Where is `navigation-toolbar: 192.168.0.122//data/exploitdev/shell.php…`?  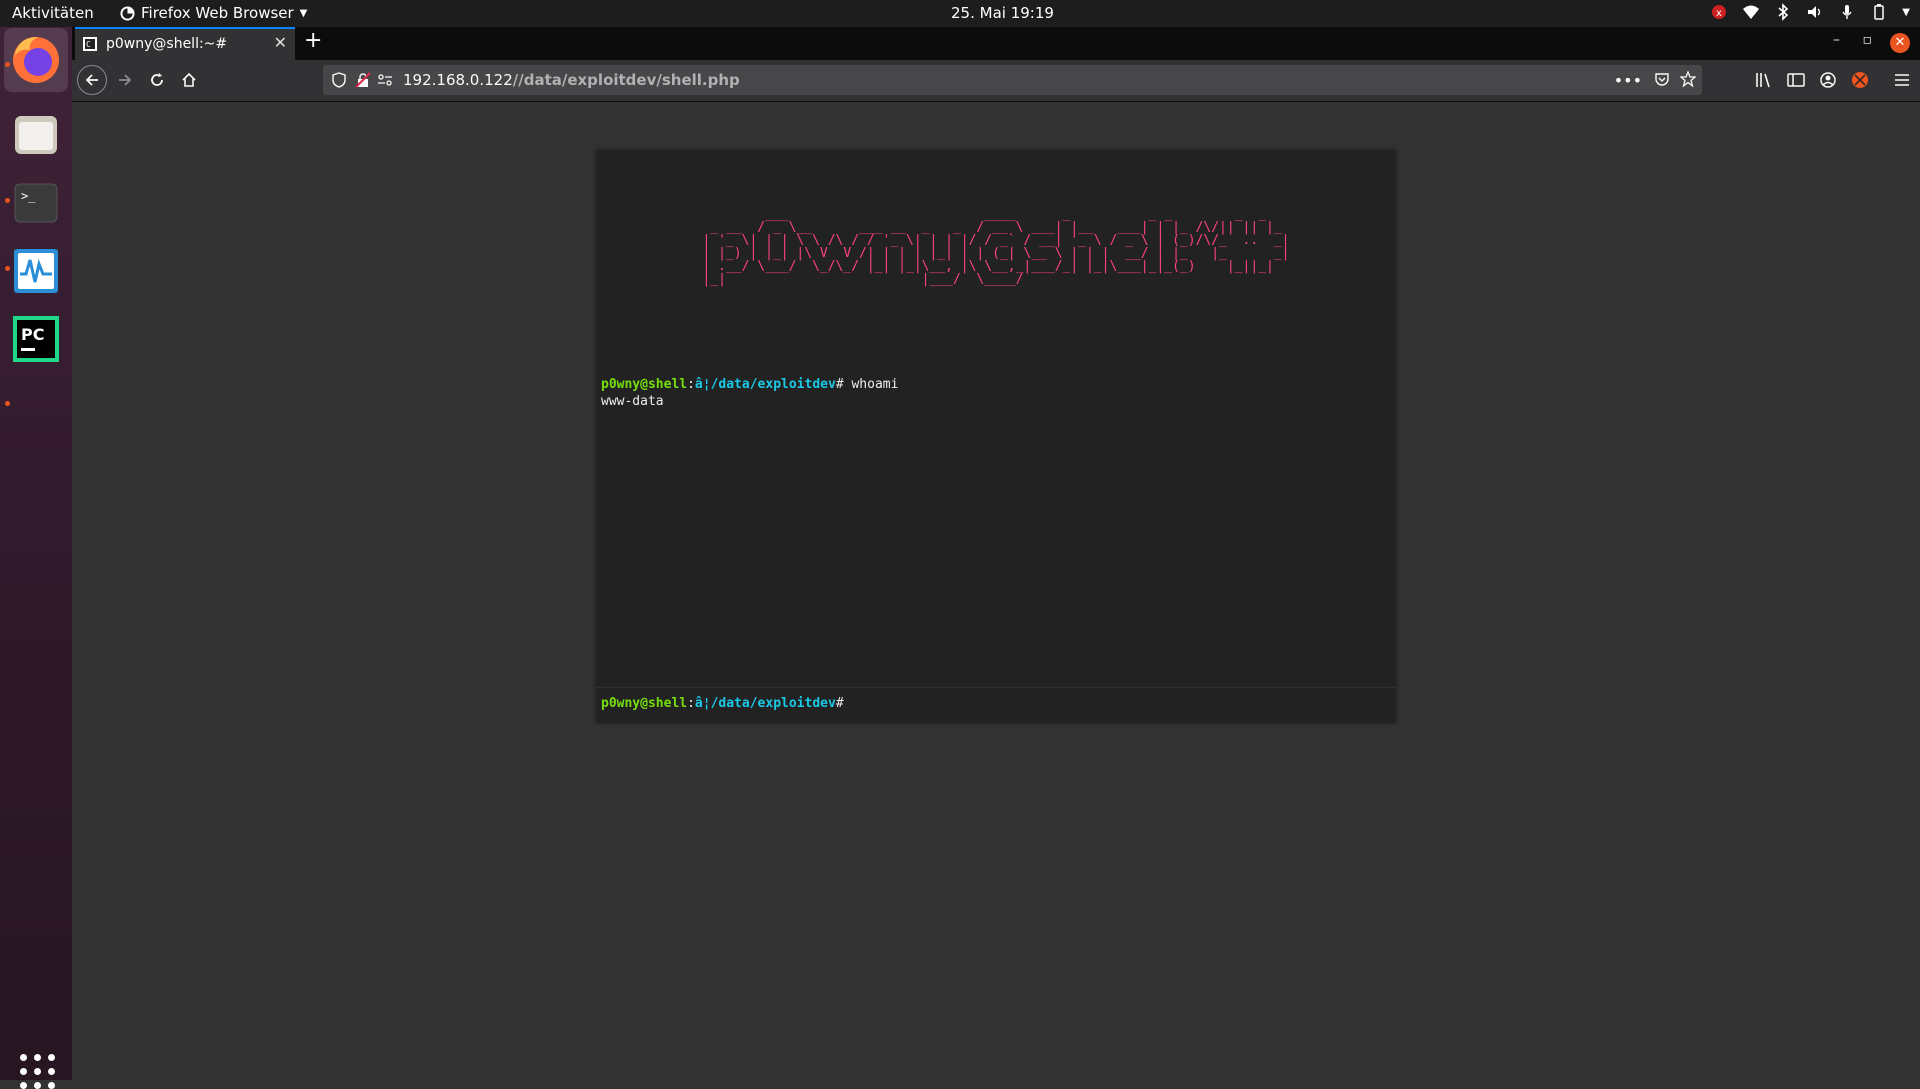
navigation-toolbar: 192.168.0.122//data/exploitdev/shell.php… is located at coordinates (996, 81).